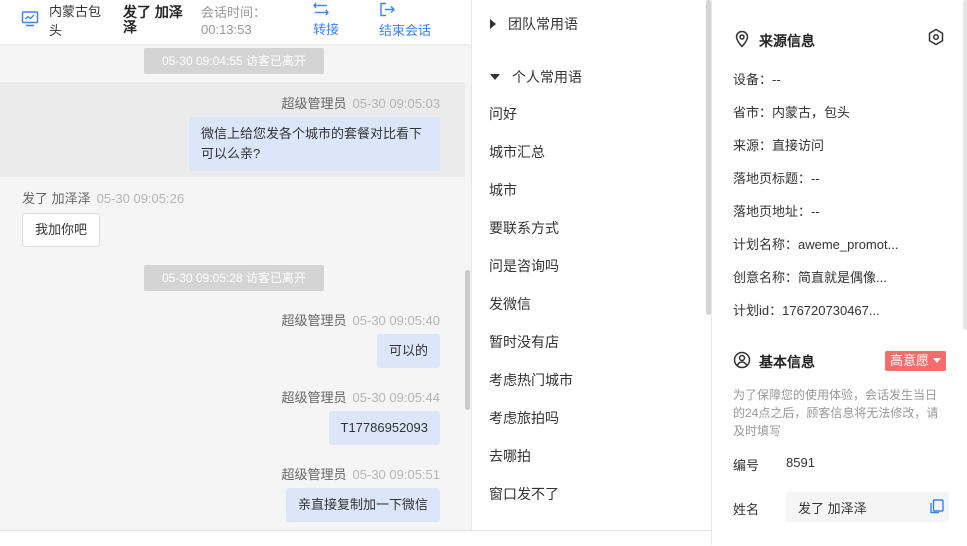  I want to click on message-line: 可以么亲?, so click(231, 153).